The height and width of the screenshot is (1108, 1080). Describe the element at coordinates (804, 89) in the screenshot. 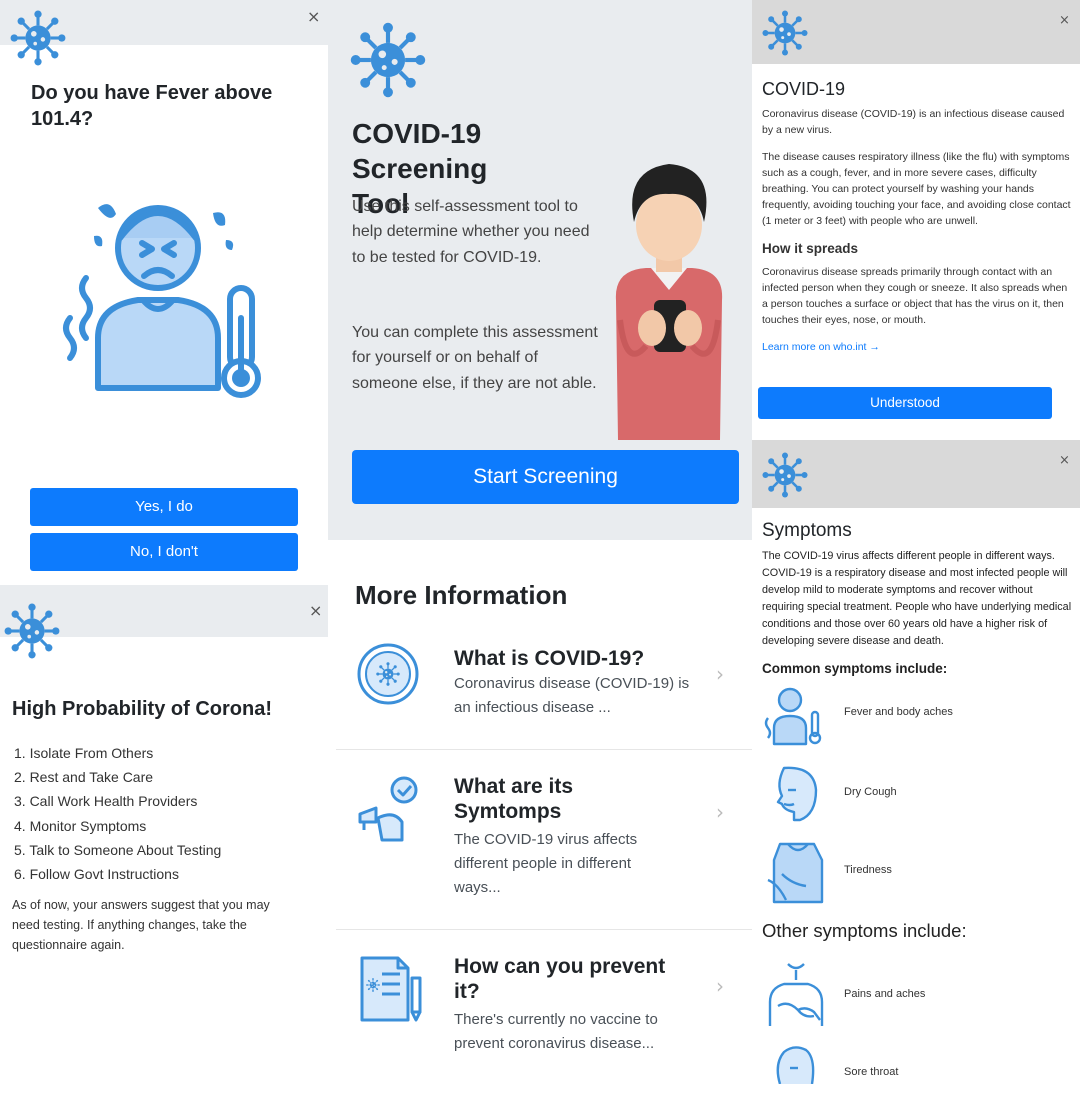

I see `about-title: COVID-19` at that location.